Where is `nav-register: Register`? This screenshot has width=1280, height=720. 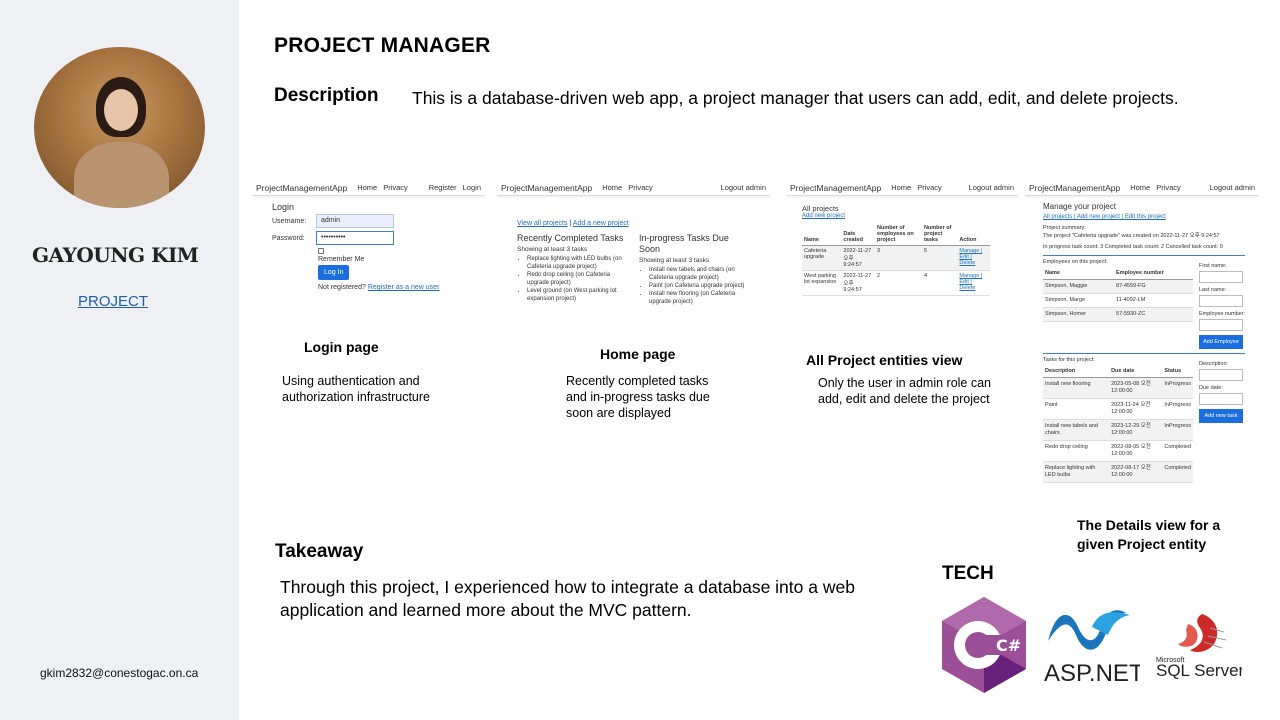
nav-register: Register is located at coordinates (442, 187).